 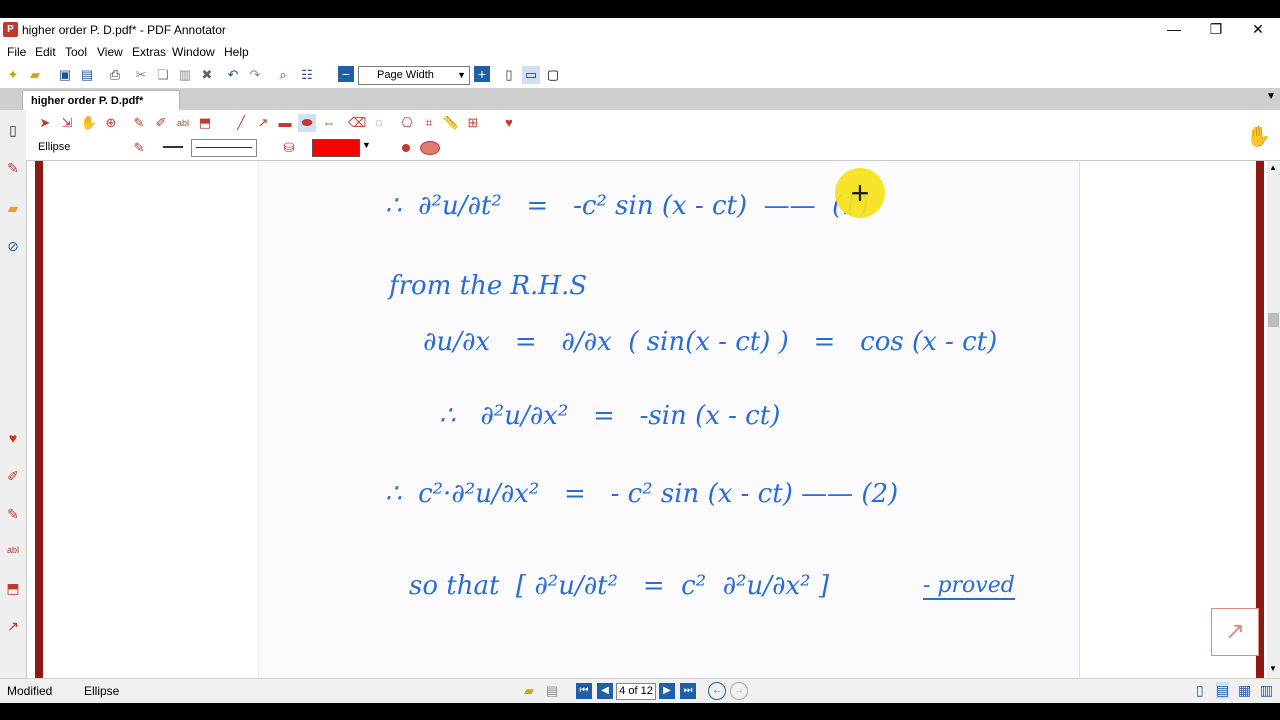 What do you see at coordinates (605, 691) in the screenshot?
I see `previous-page-icon: ◀` at bounding box center [605, 691].